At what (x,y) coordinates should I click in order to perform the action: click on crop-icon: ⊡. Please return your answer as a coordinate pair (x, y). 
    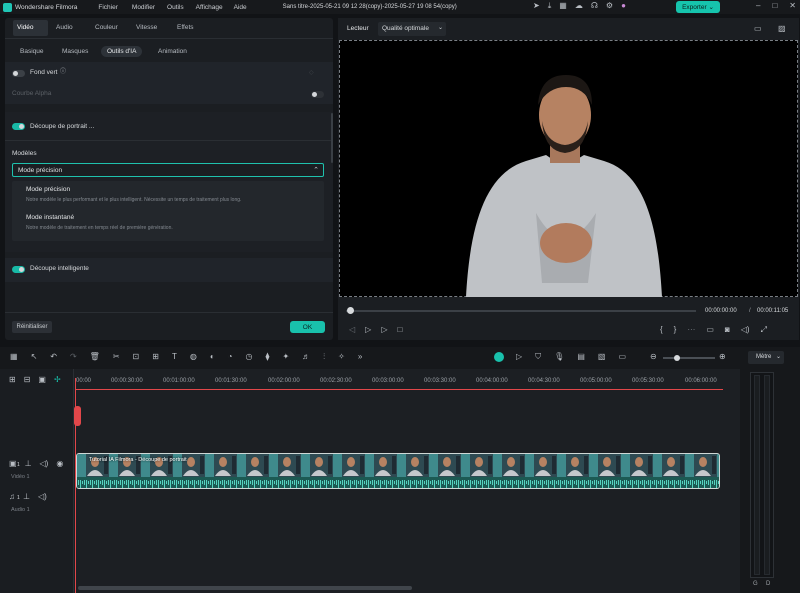
    Looking at the image, I should click on (136, 357).